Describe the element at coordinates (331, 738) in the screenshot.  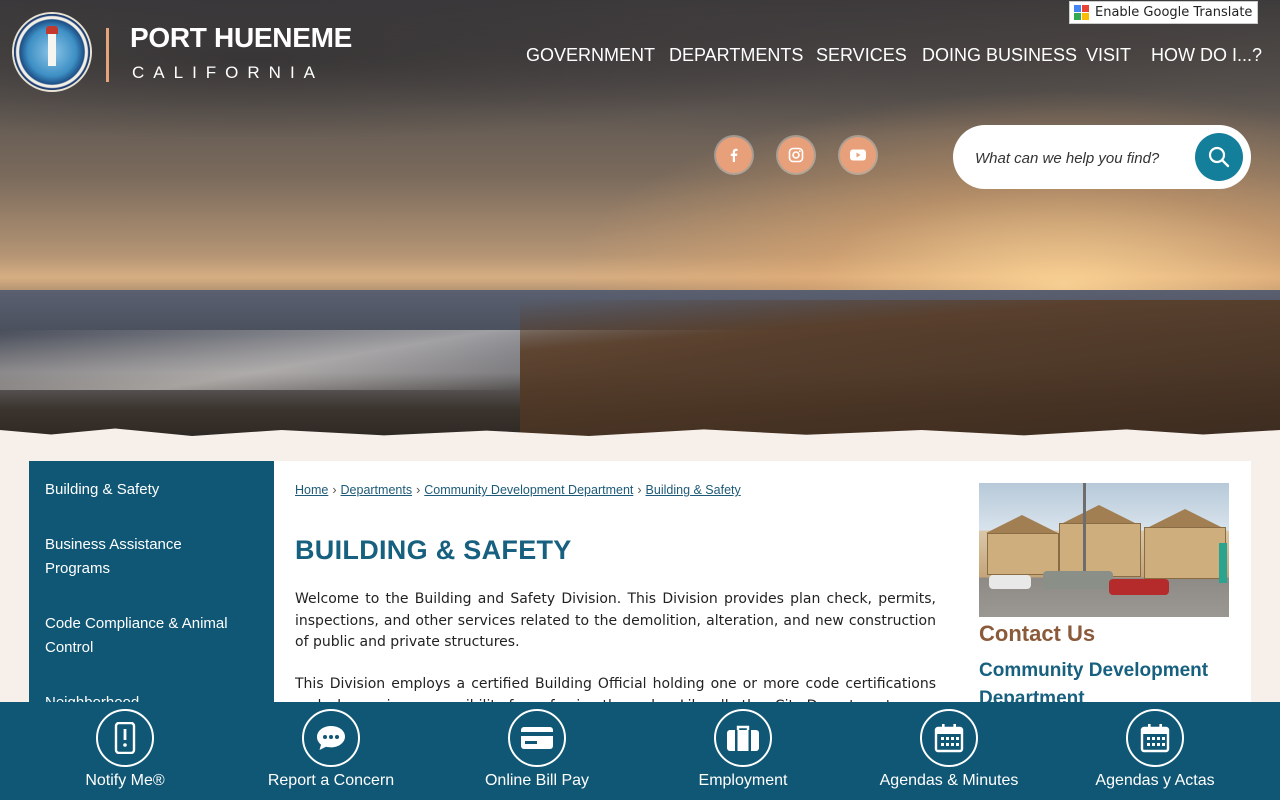
I see `chat-bubble-icon` at that location.